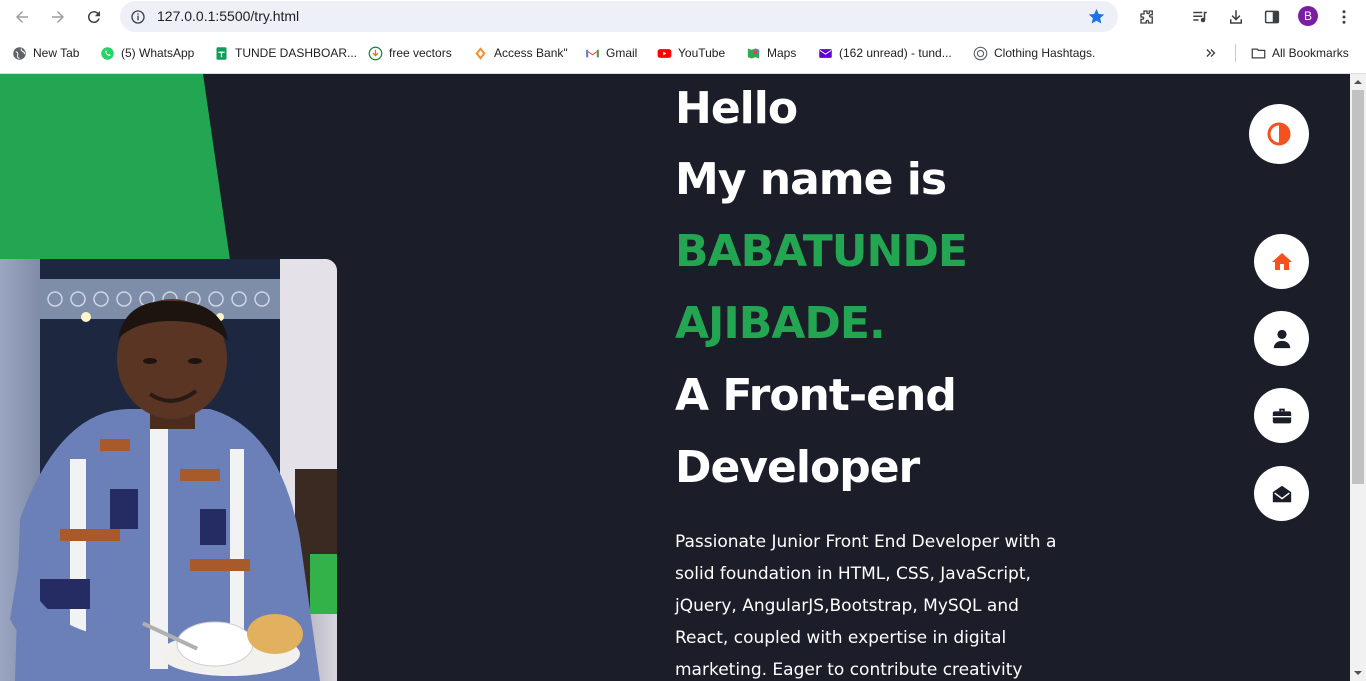 The image size is (1366, 681). I want to click on arrow-right-icon, so click(58, 17).